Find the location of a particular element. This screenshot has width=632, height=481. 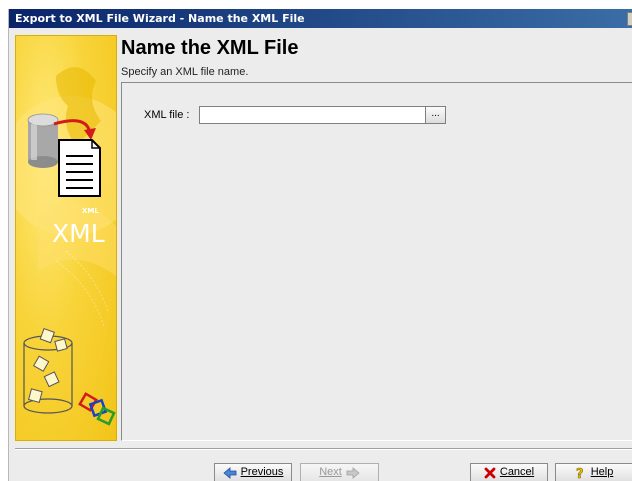

page-title: Name the XML File is located at coordinates (210, 48).